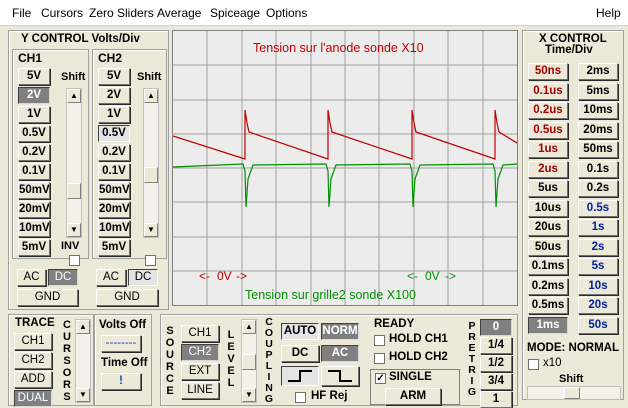 Image resolution: width=628 pixels, height=408 pixels. Describe the element at coordinates (548, 286) in the screenshot. I see `time-div-button: 0.2ms` at that location.